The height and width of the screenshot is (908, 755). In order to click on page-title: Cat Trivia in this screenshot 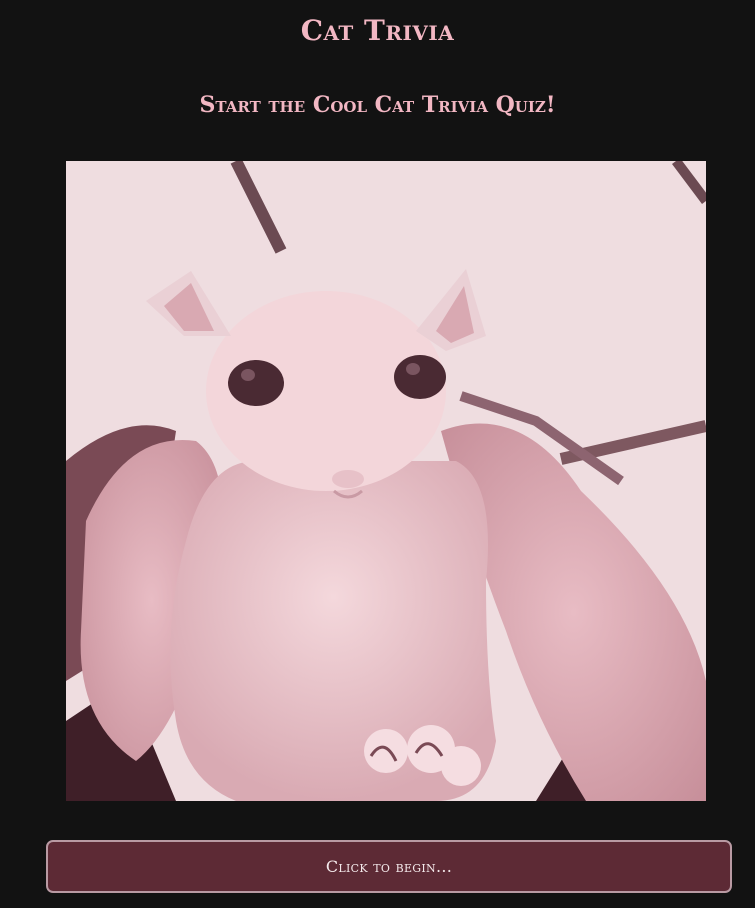, I will do `click(377, 30)`.